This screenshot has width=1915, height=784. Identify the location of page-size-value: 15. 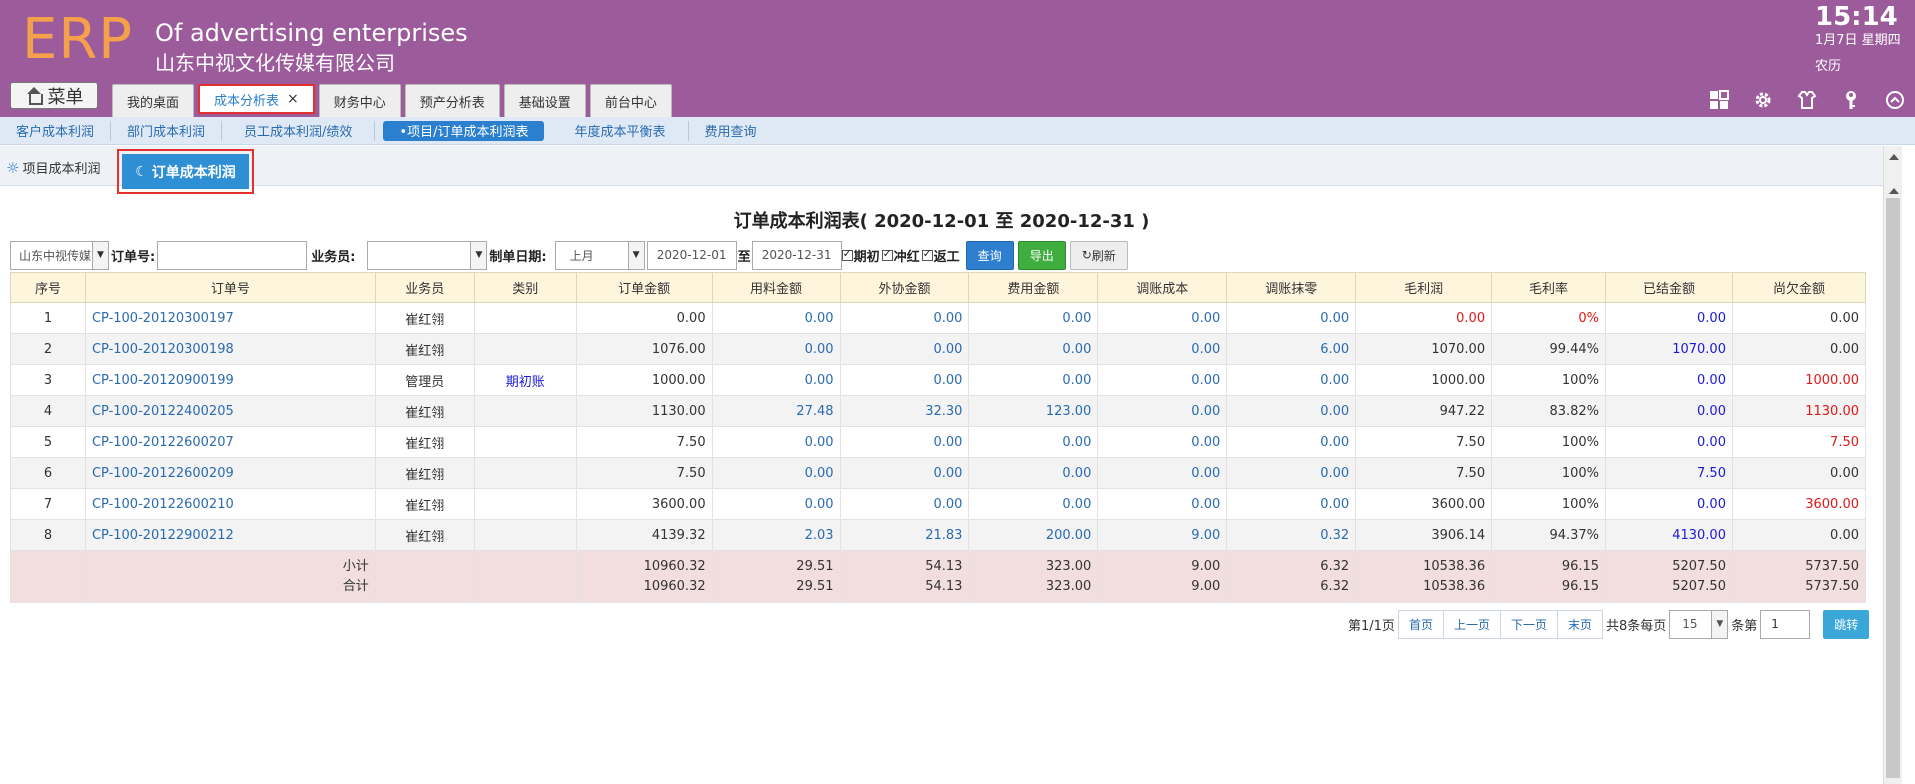
(1690, 624).